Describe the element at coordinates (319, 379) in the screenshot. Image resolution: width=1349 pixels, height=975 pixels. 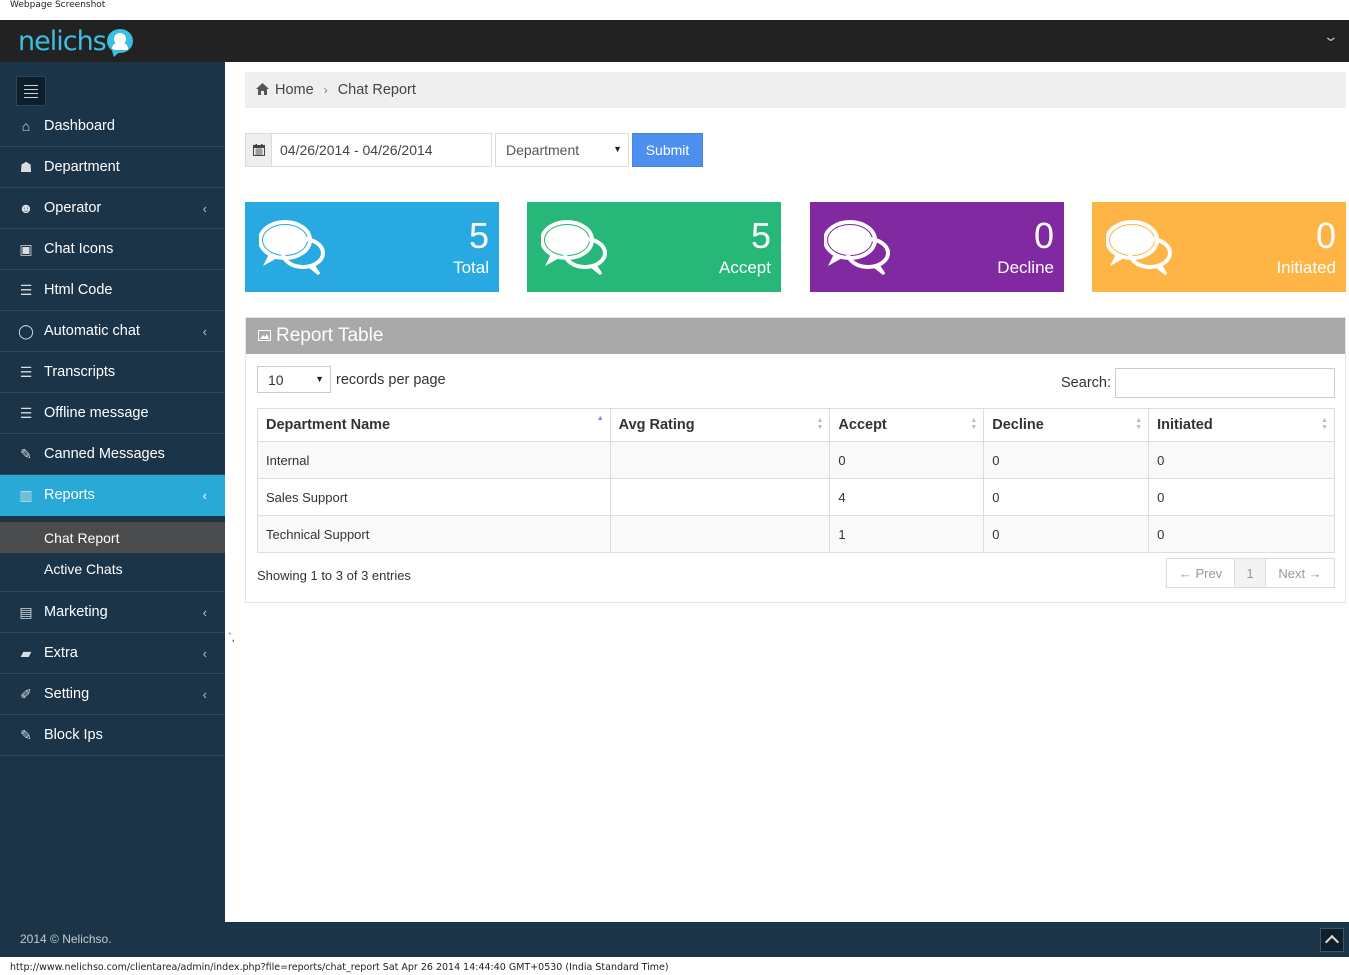
I see `caret-down-icon: ▼` at that location.